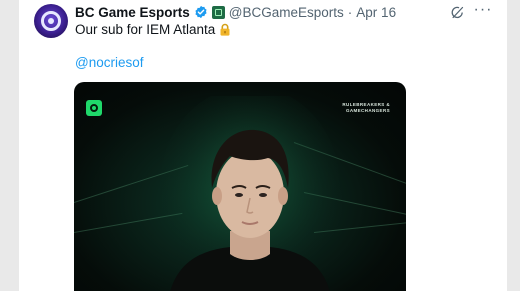 The image size is (520, 291). Describe the element at coordinates (94, 108) in the screenshot. I see `bc-game-logo-icon` at that location.